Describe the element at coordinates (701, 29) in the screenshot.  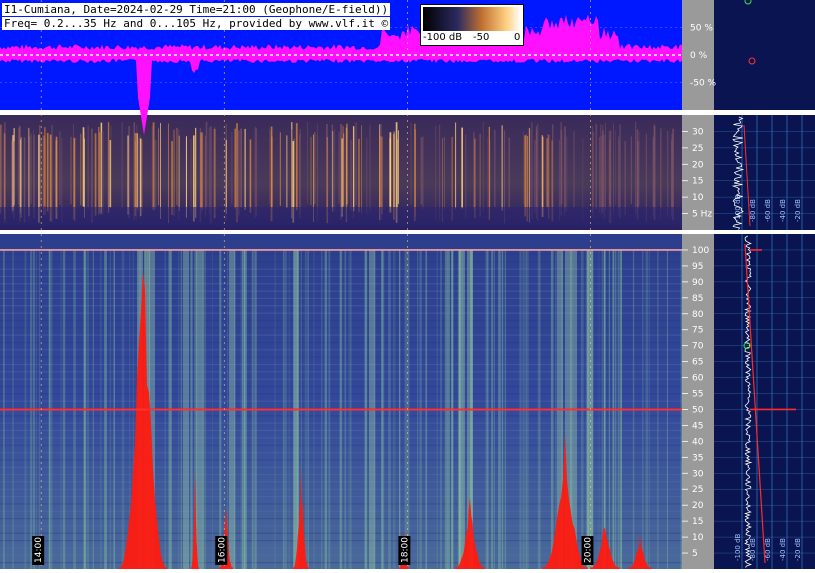
I see `waveform-tick-label: 50 %` at that location.